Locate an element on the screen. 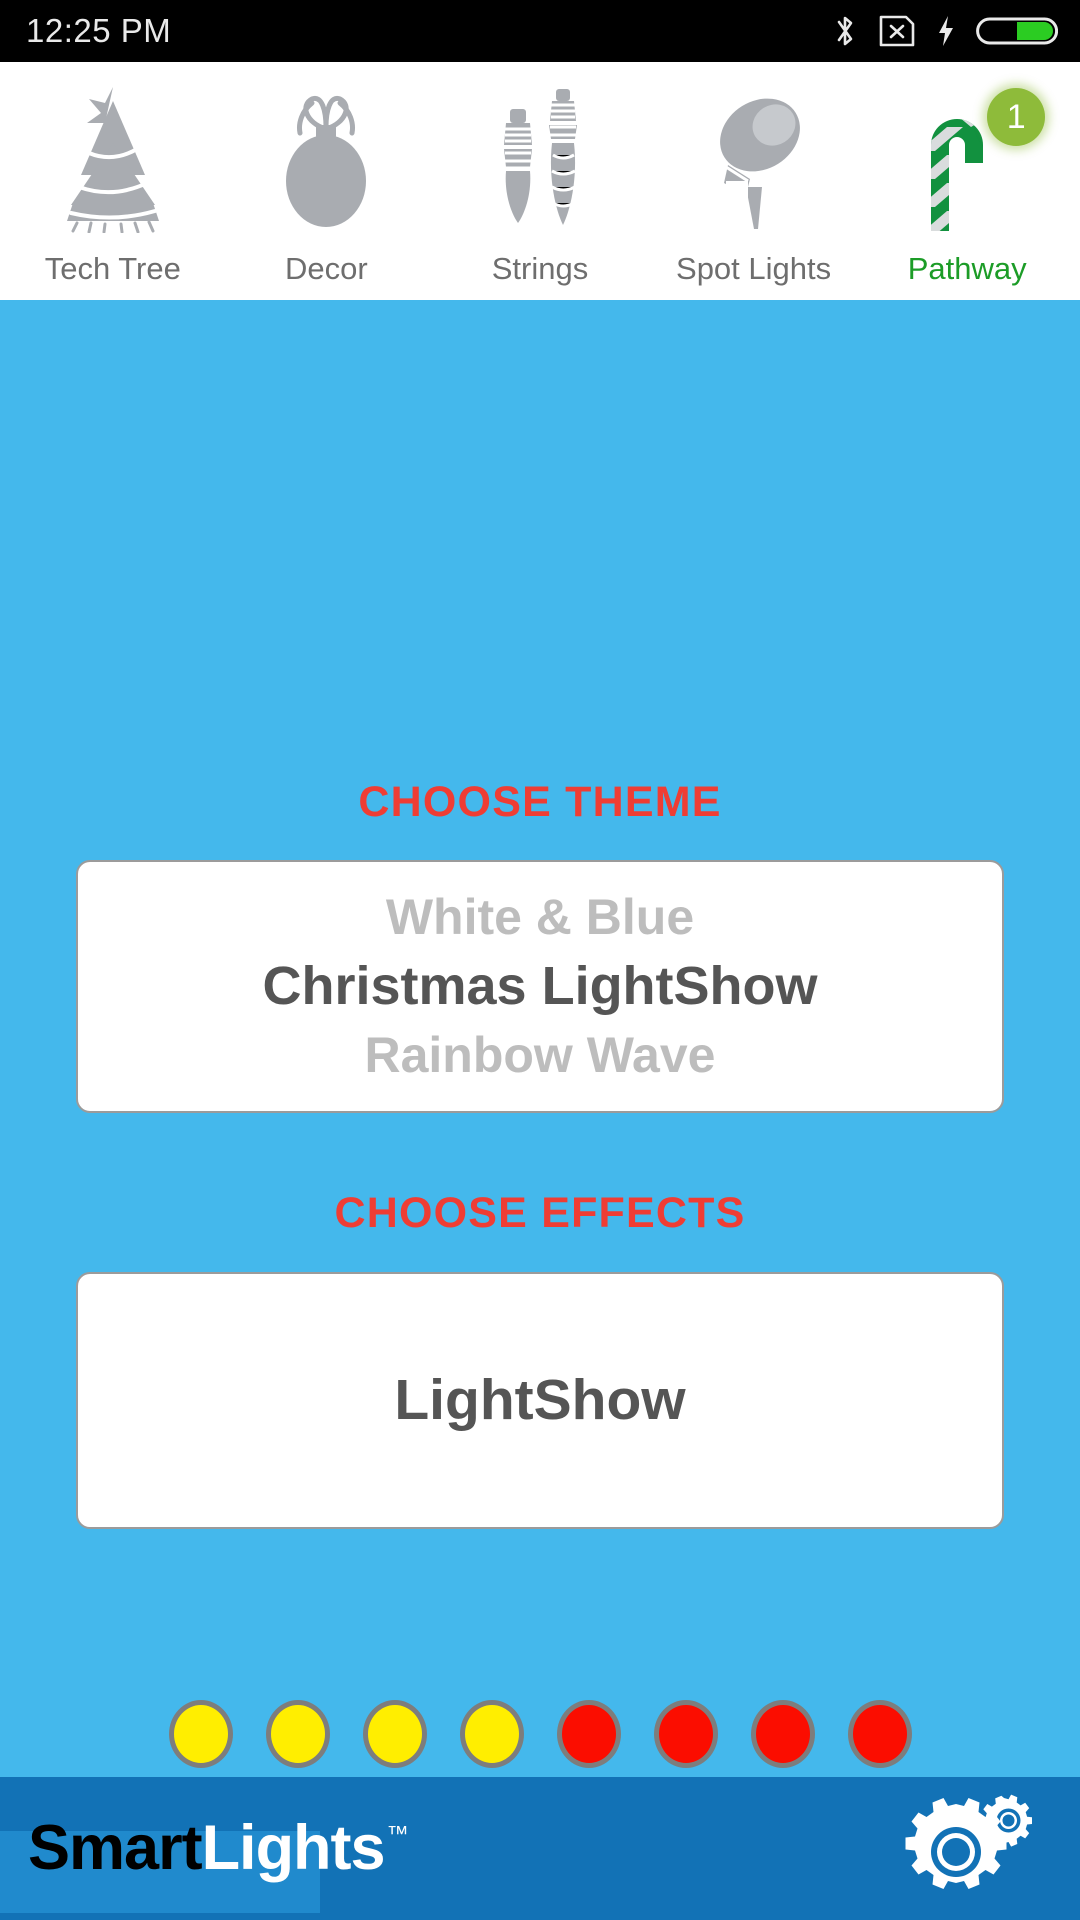  sim-card-off-icon is located at coordinates (897, 31).